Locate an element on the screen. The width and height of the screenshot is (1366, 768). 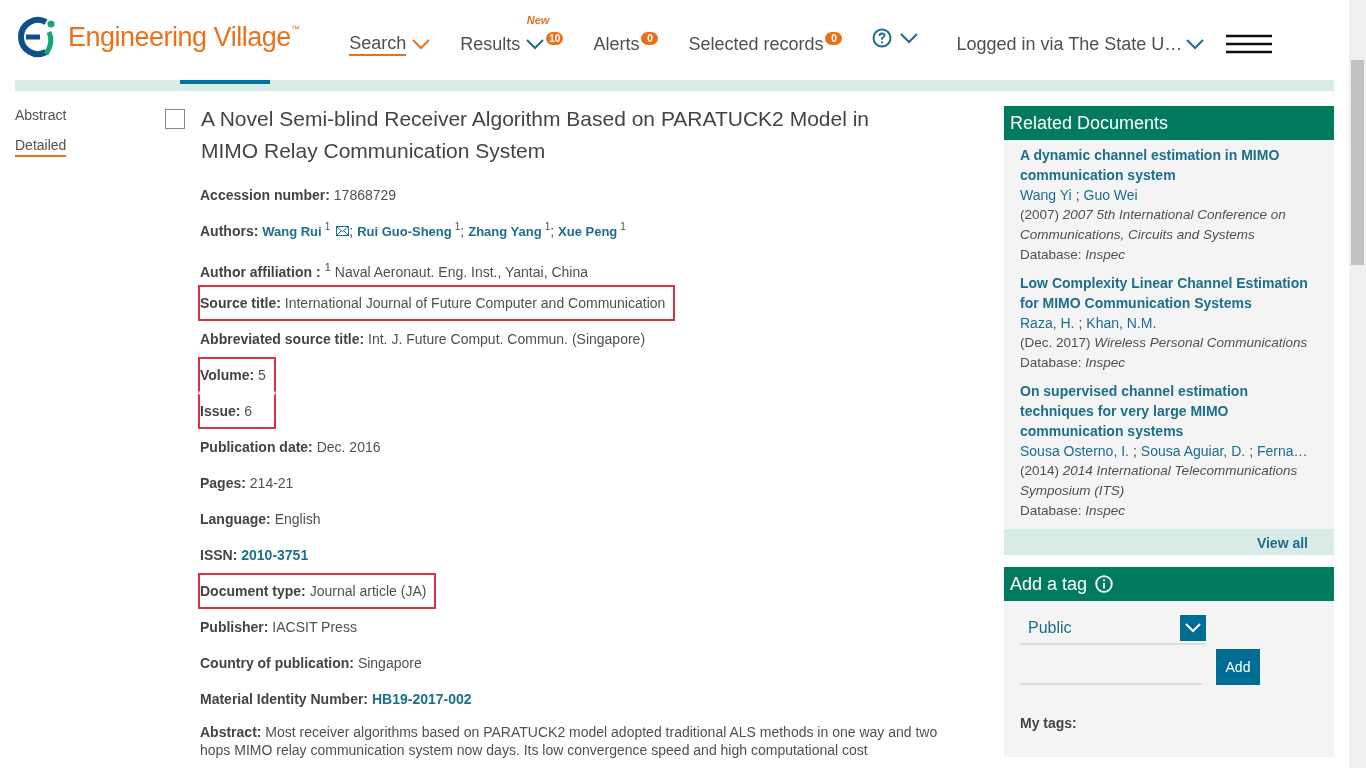
field-label: Pages: is located at coordinates (223, 483).